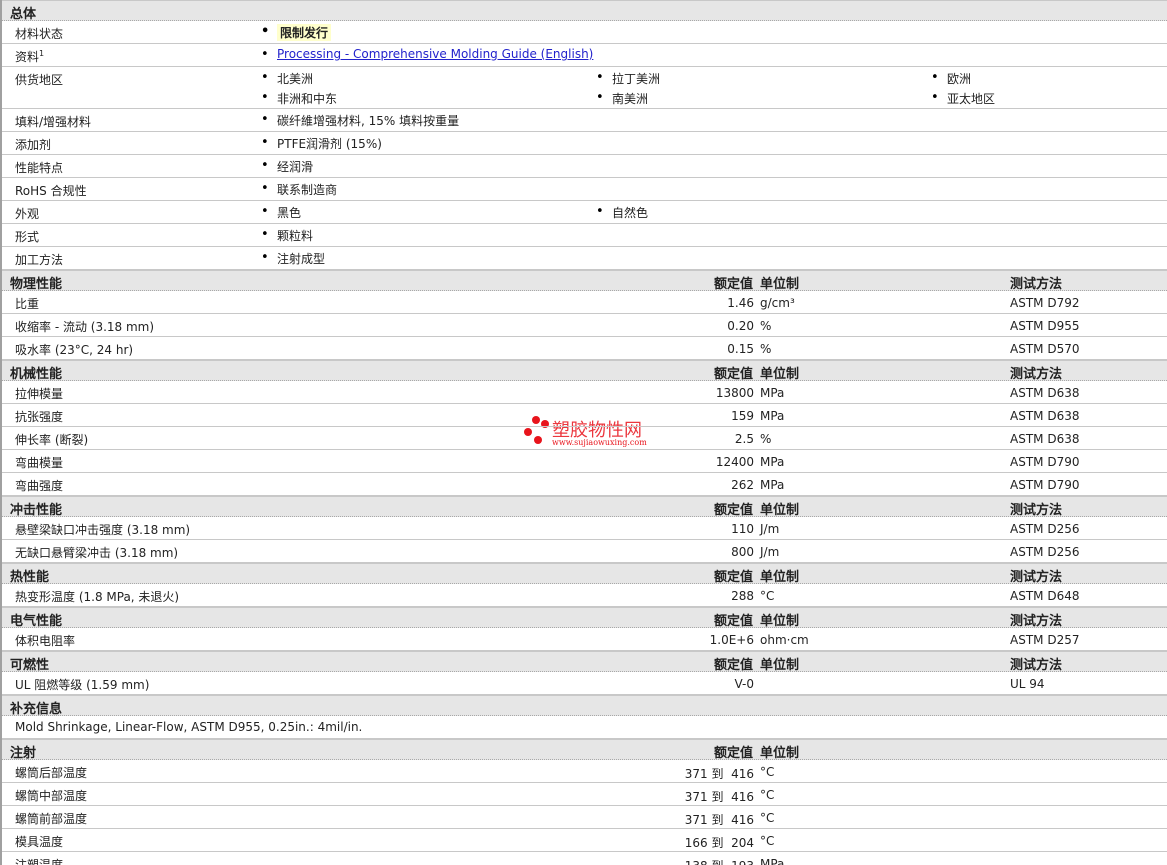  Describe the element at coordinates (584, 817) in the screenshot. I see `property-row: 螺筒前部温度 371 到 416 °C` at that location.